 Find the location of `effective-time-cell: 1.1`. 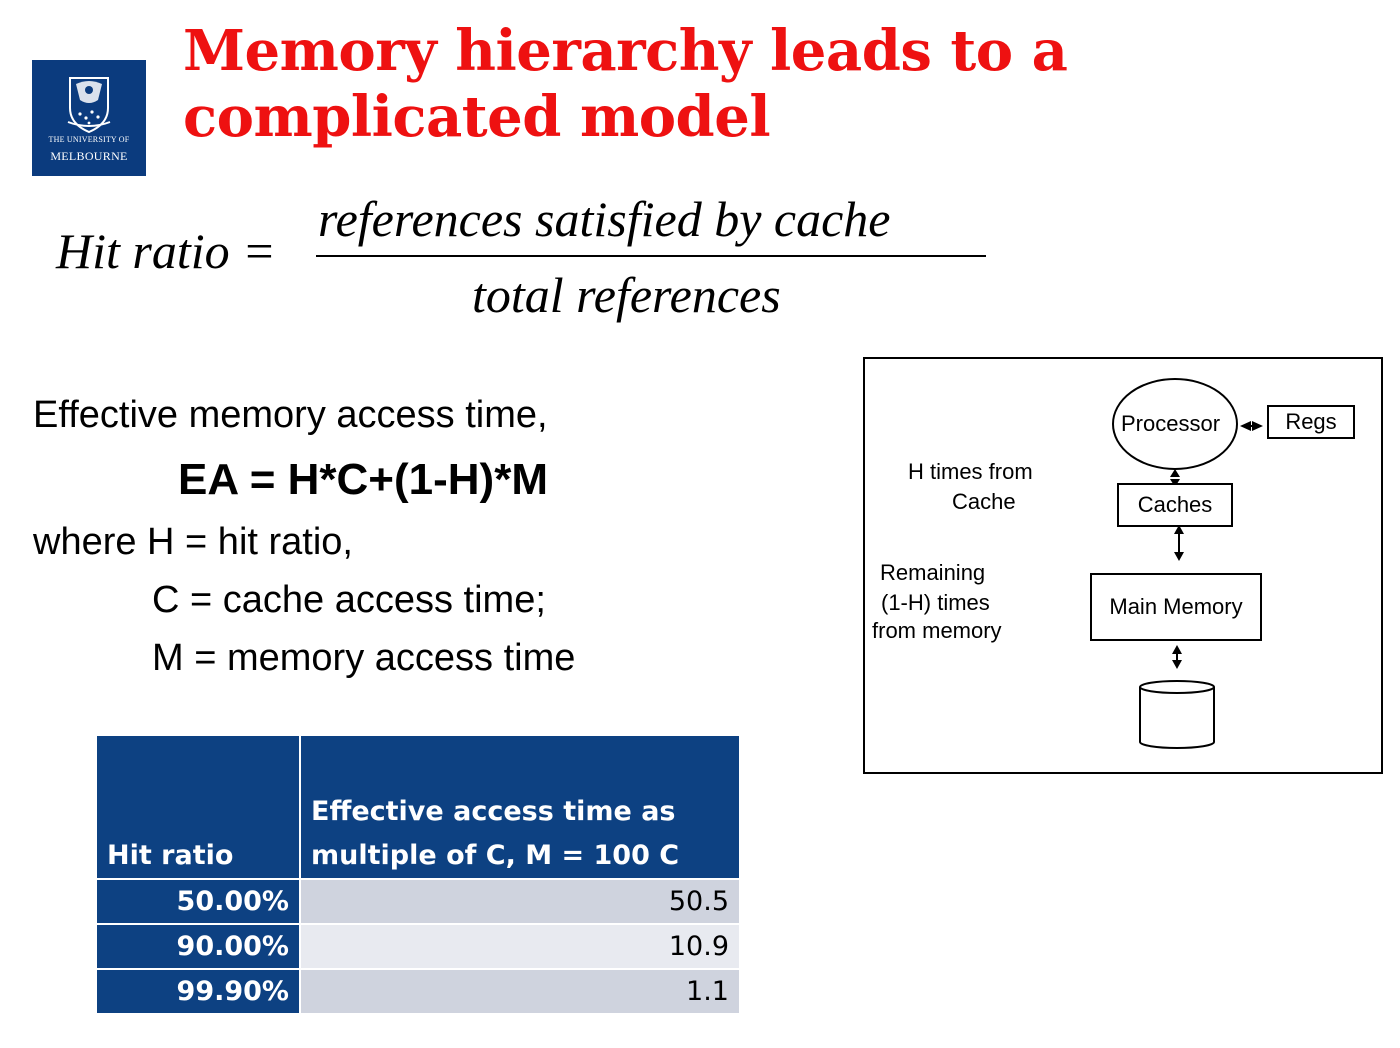

effective-time-cell: 1.1 is located at coordinates (520, 991).